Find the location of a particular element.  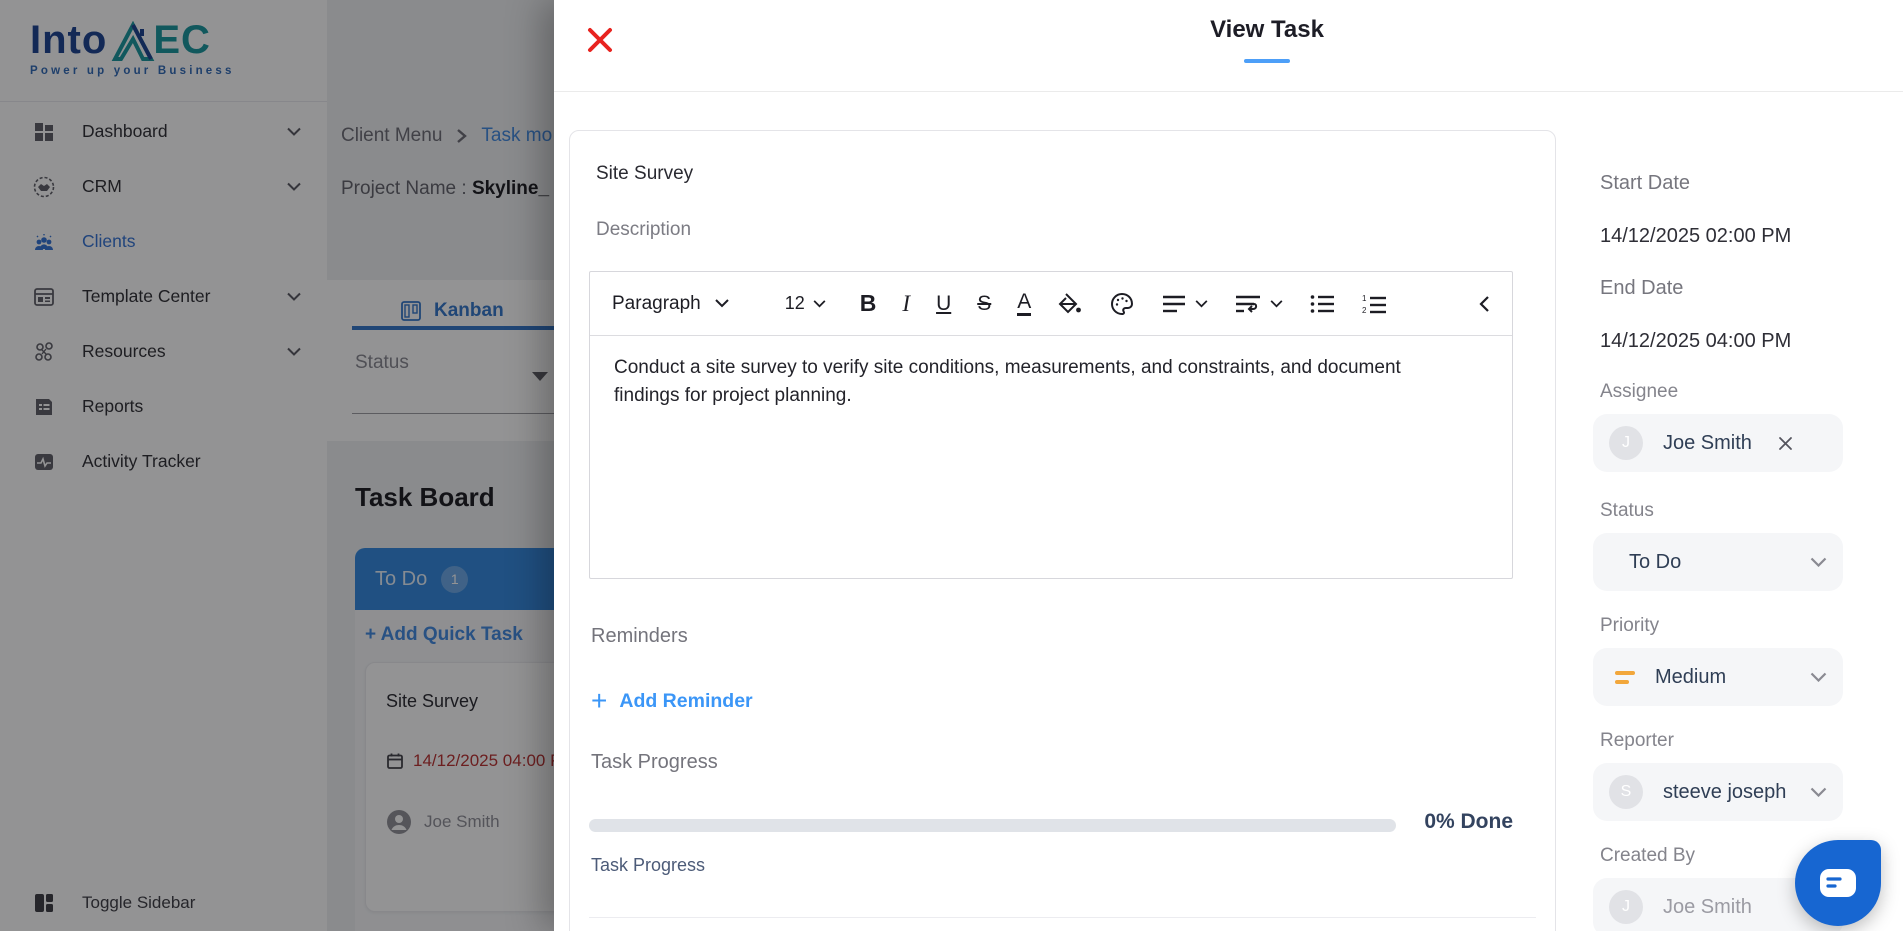

palette-icon is located at coordinates (1122, 304).